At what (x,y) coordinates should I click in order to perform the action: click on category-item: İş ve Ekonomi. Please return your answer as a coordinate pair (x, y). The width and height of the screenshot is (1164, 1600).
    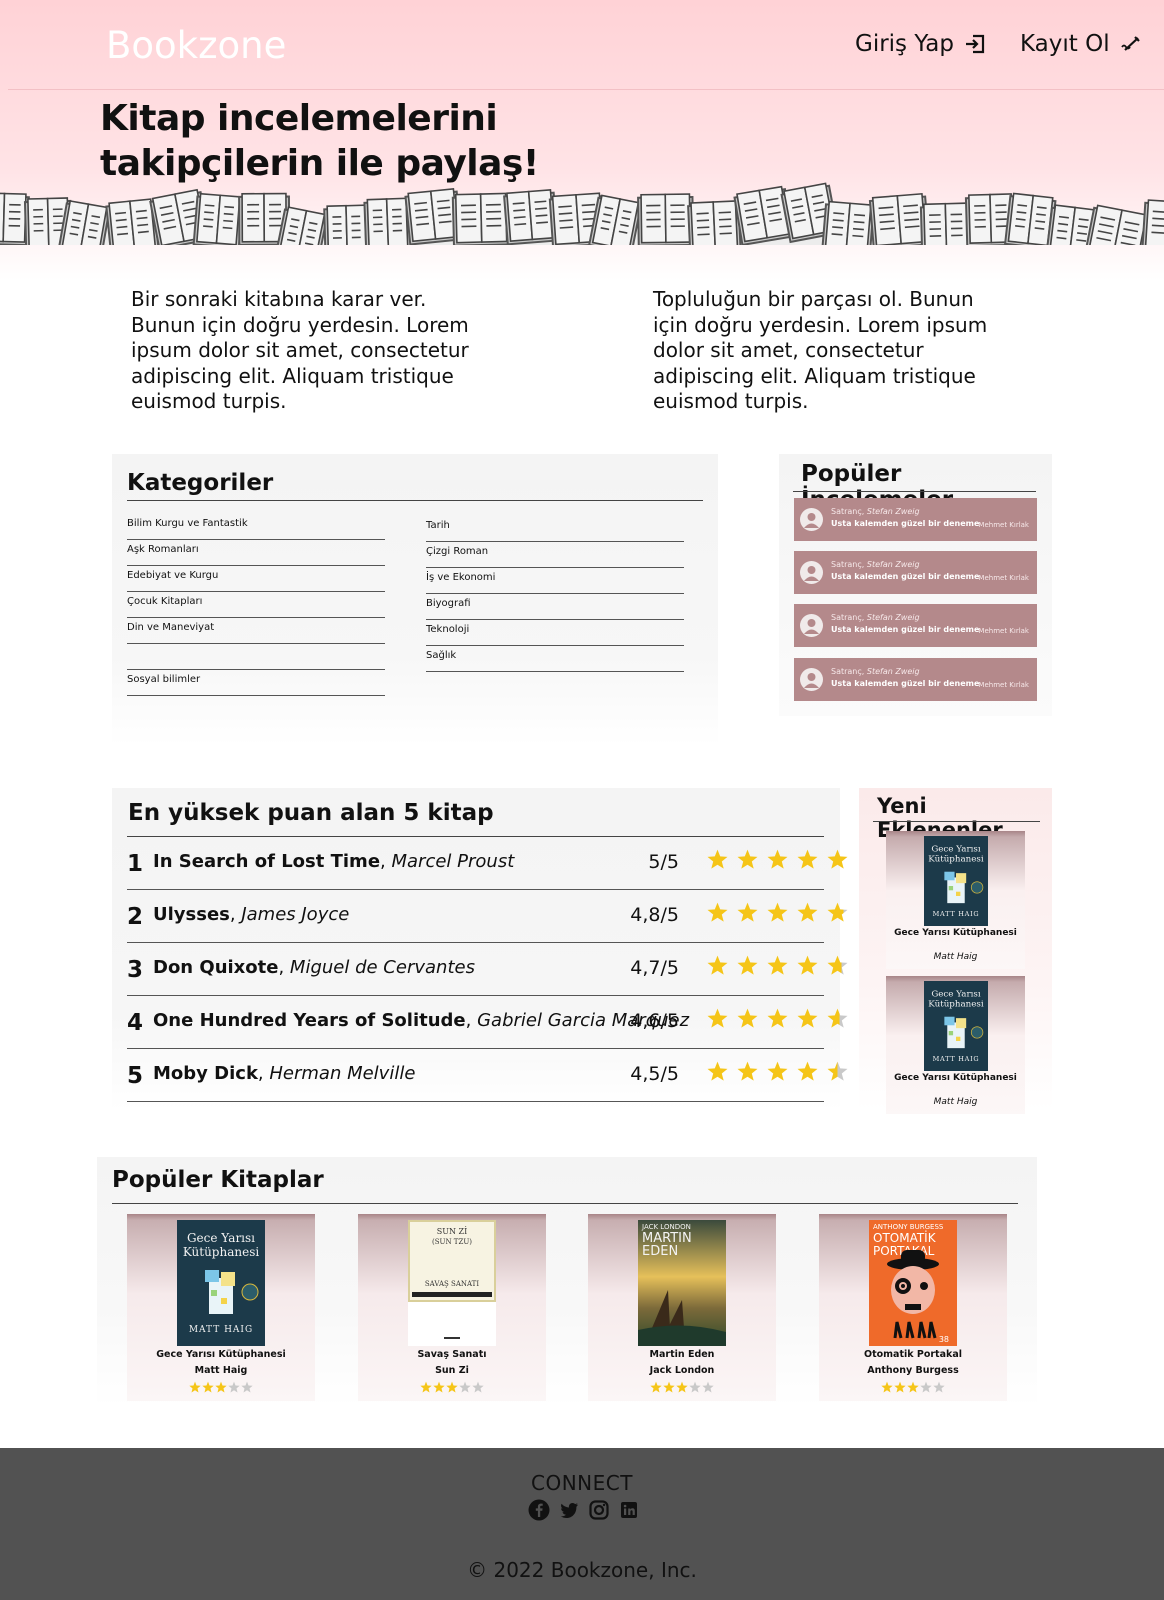
    Looking at the image, I should click on (555, 581).